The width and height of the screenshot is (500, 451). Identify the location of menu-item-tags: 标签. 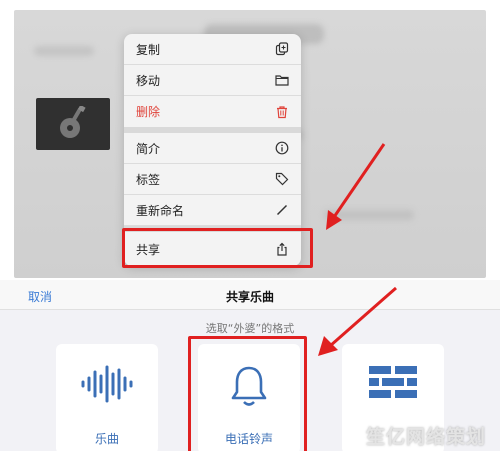
(212, 179).